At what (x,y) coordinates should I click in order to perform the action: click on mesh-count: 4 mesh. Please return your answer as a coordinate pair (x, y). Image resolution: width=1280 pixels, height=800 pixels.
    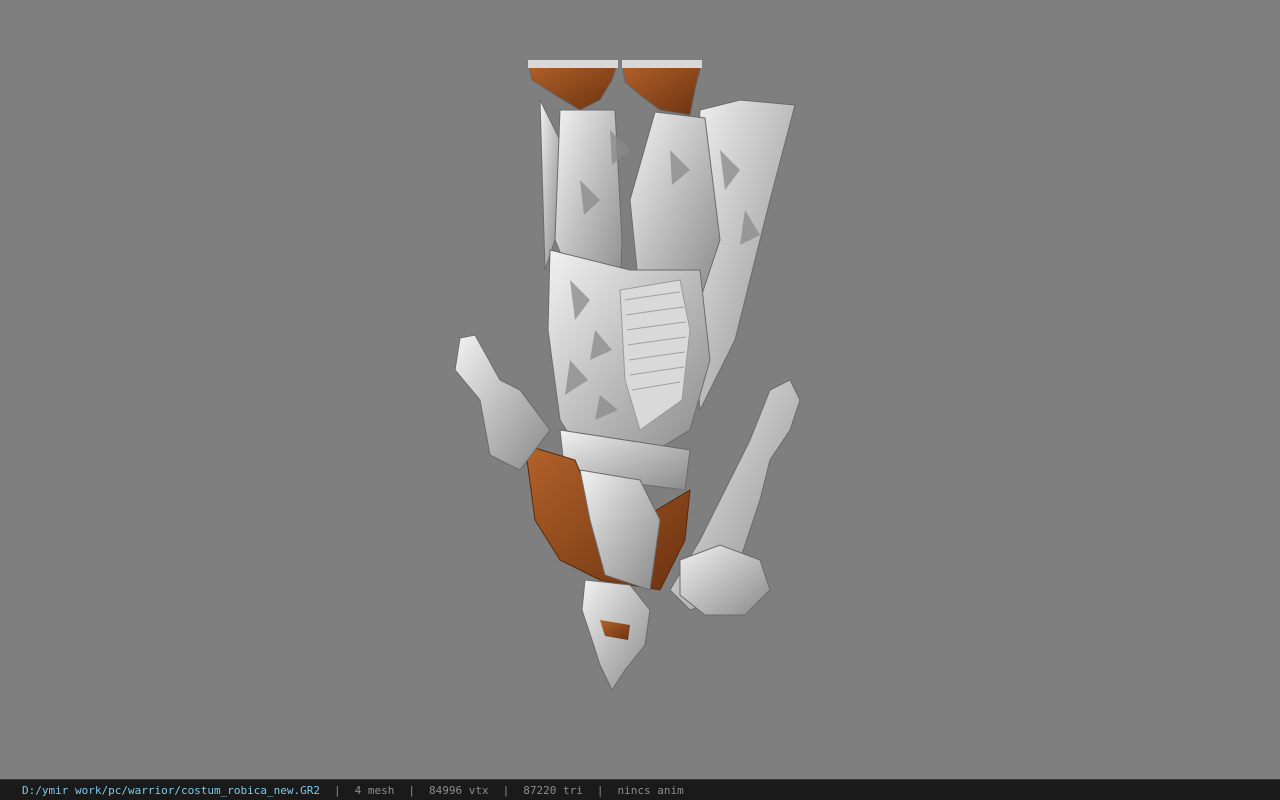
    Looking at the image, I should click on (374, 790).